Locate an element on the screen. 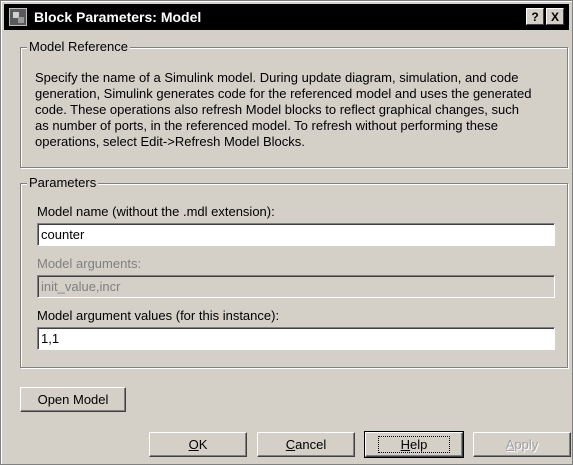  window-title: Block Parameters: Model is located at coordinates (118, 17).